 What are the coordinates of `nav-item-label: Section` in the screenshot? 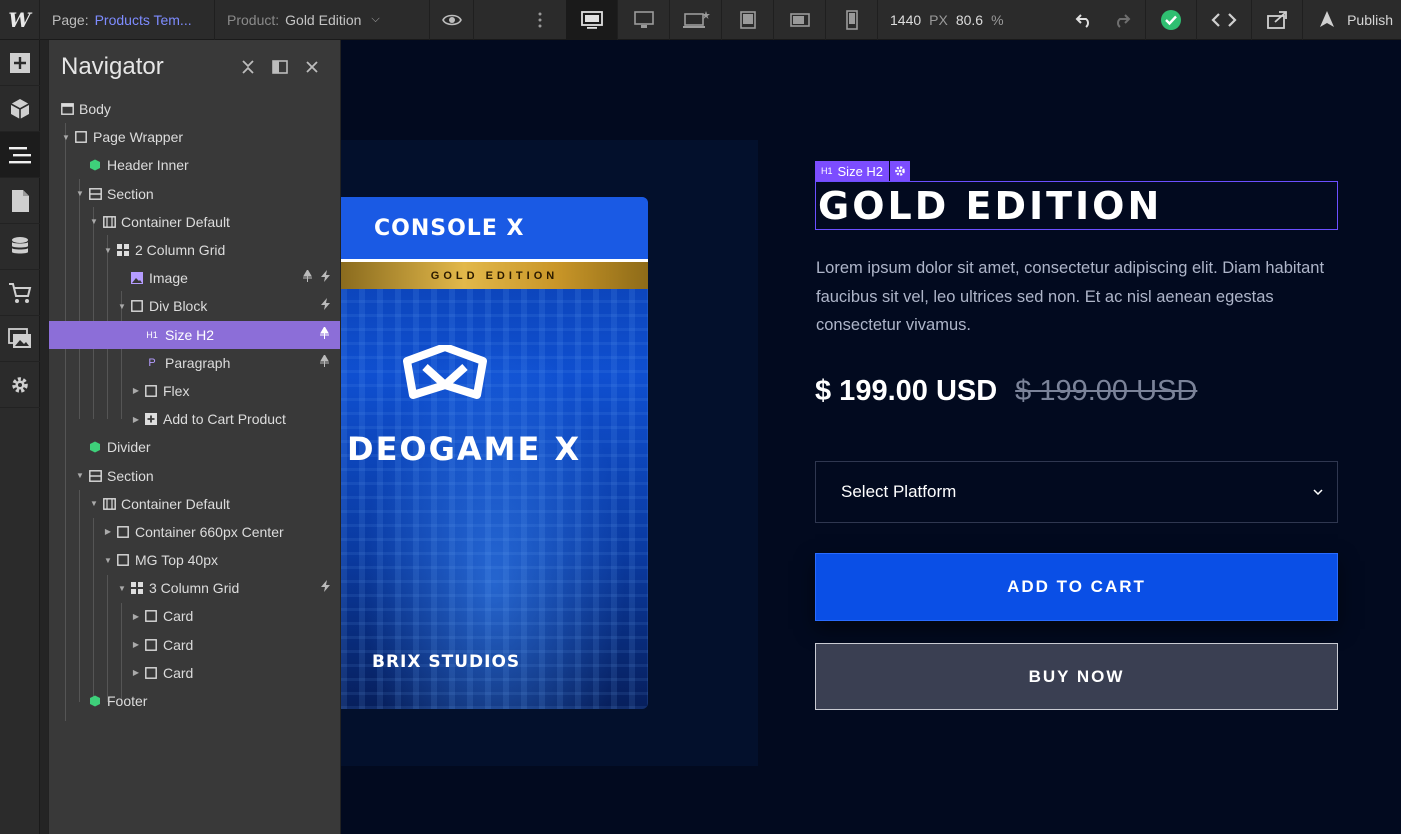 It's located at (130, 193).